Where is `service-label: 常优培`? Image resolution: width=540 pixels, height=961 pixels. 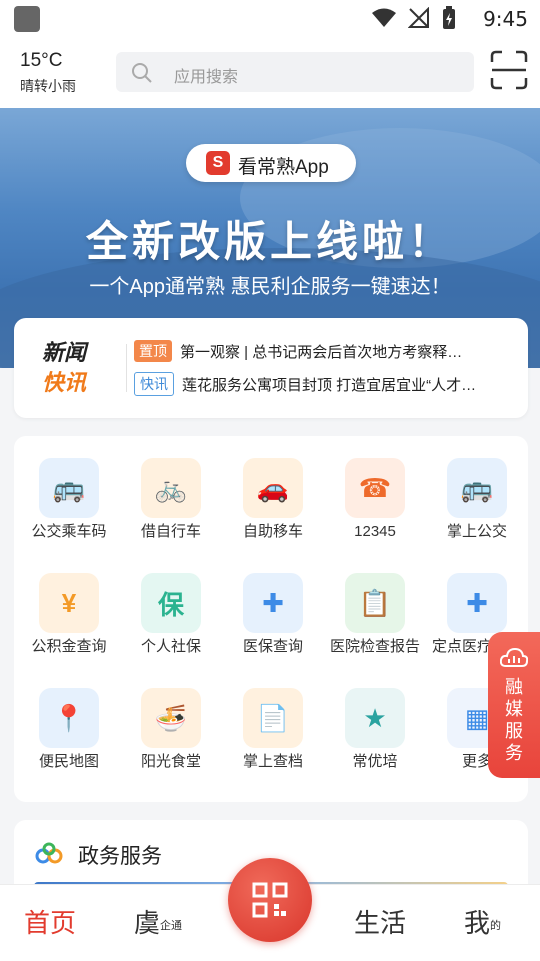
service-label: 常优培 is located at coordinates (375, 761).